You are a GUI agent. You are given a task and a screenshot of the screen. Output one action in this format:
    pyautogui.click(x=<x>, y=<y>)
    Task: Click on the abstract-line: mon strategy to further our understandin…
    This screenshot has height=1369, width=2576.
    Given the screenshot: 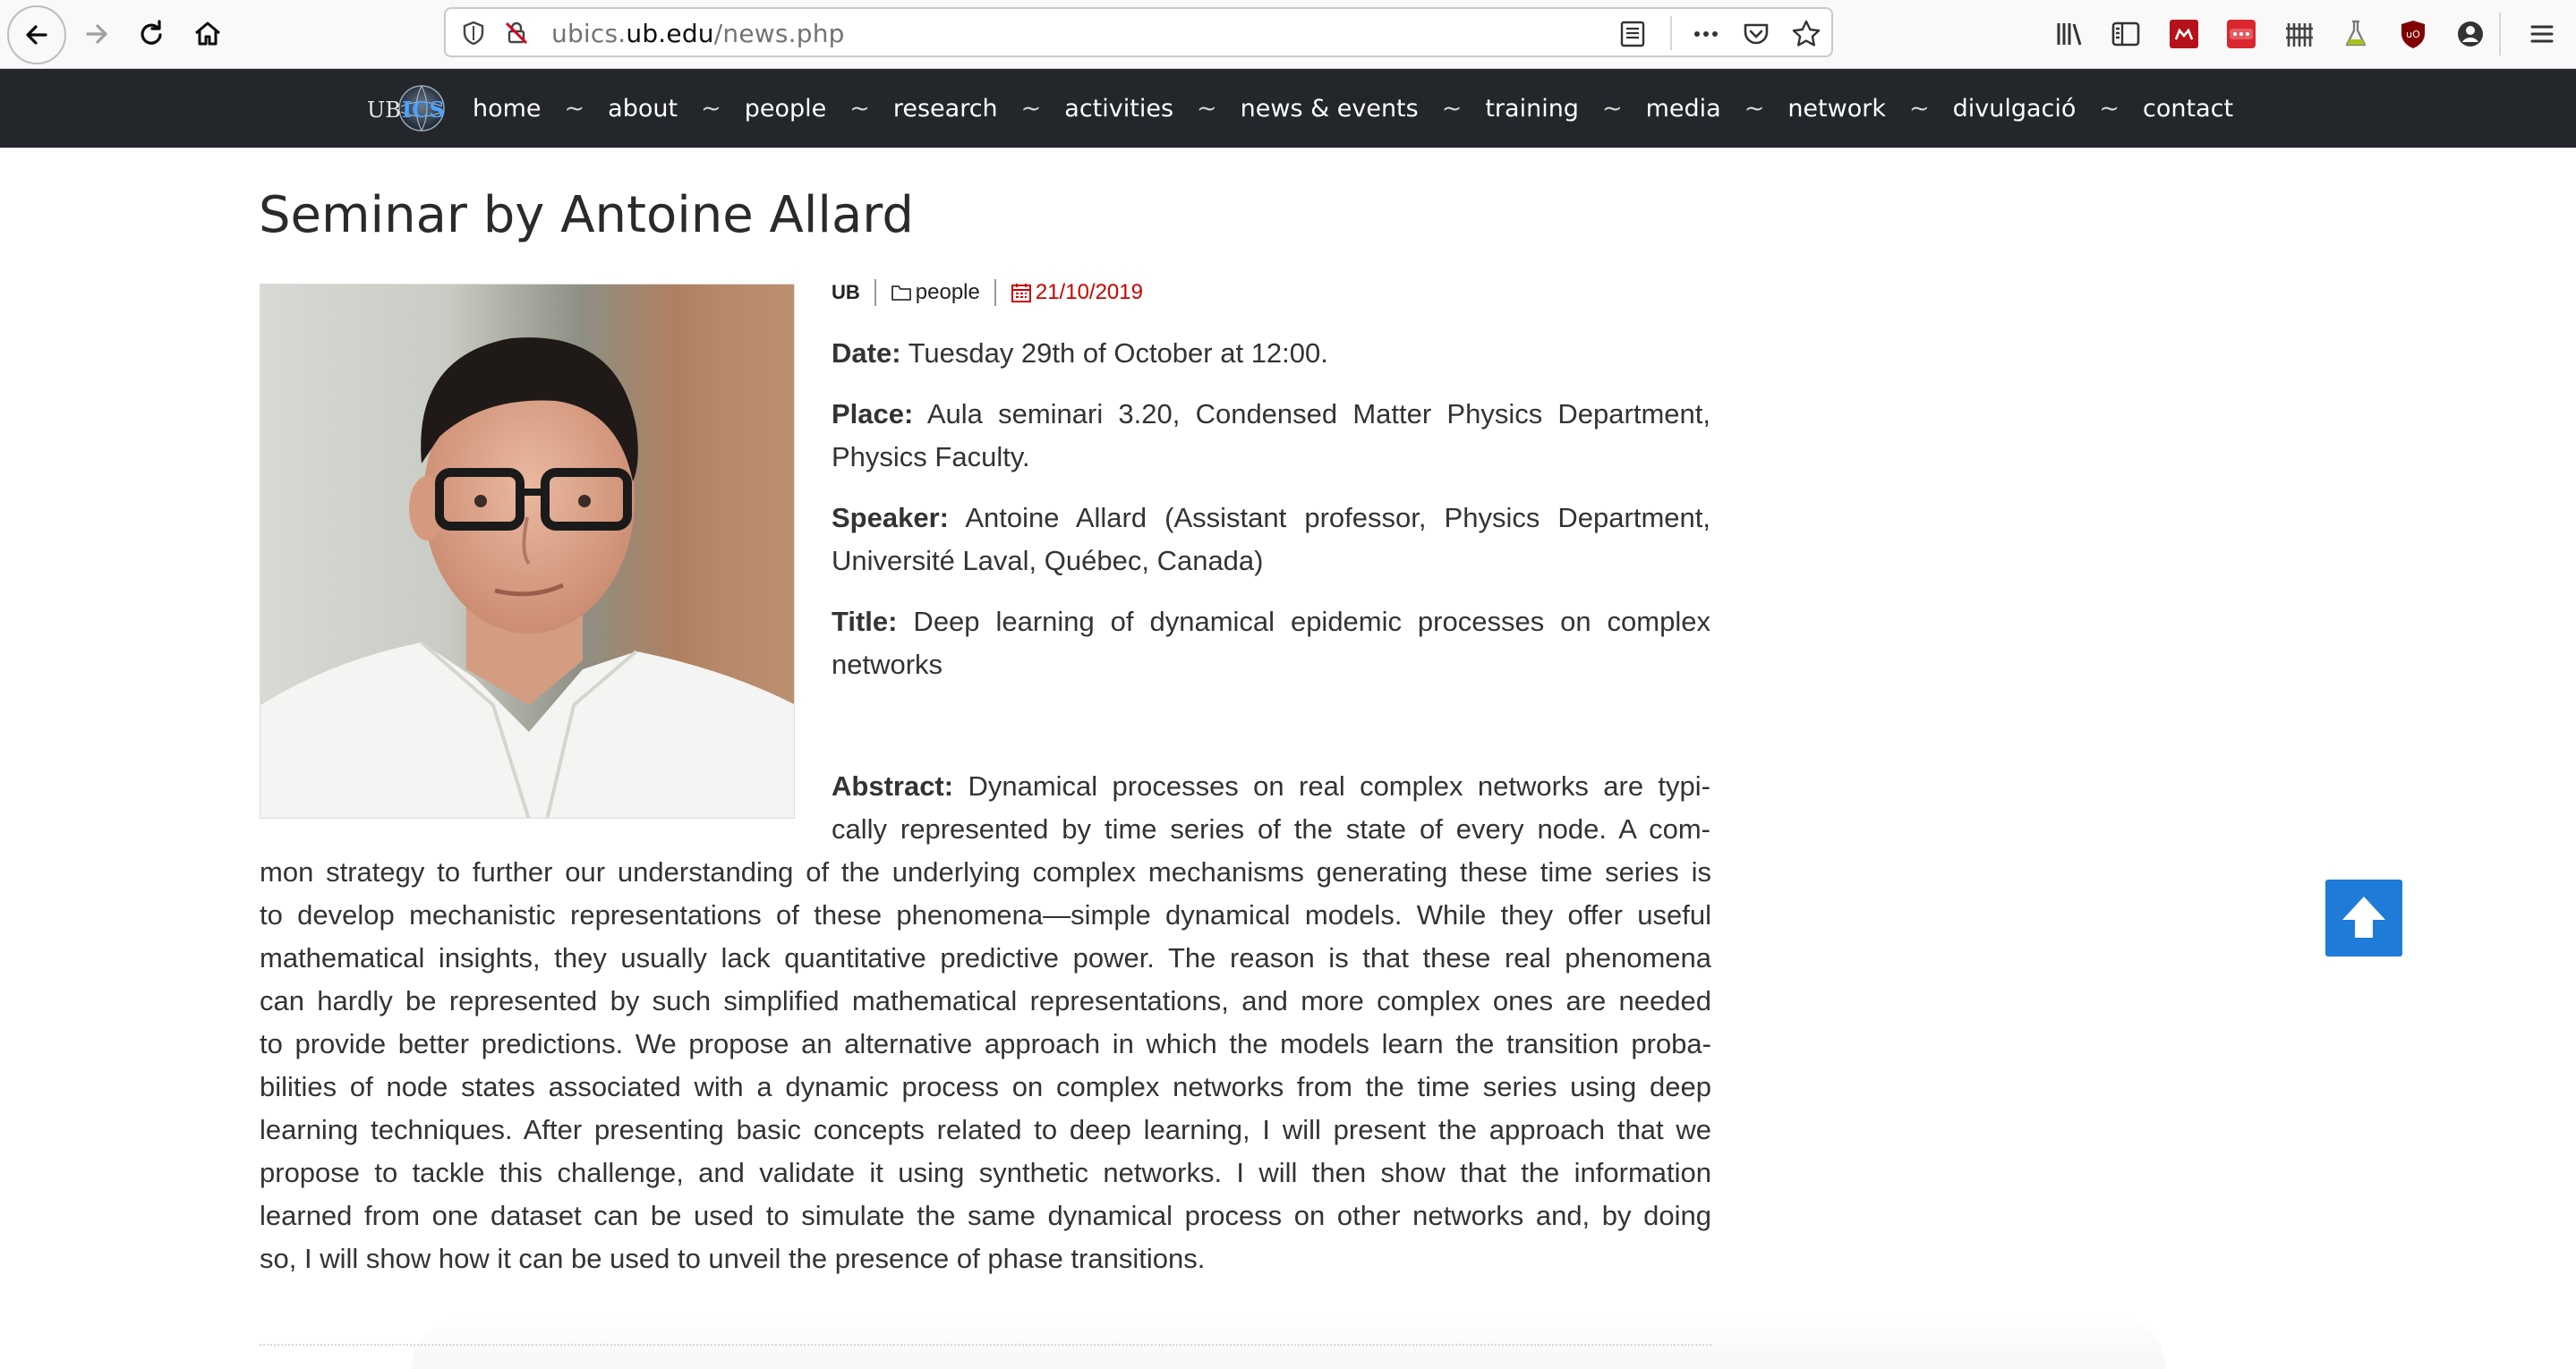 What is the action you would take?
    pyautogui.click(x=985, y=872)
    